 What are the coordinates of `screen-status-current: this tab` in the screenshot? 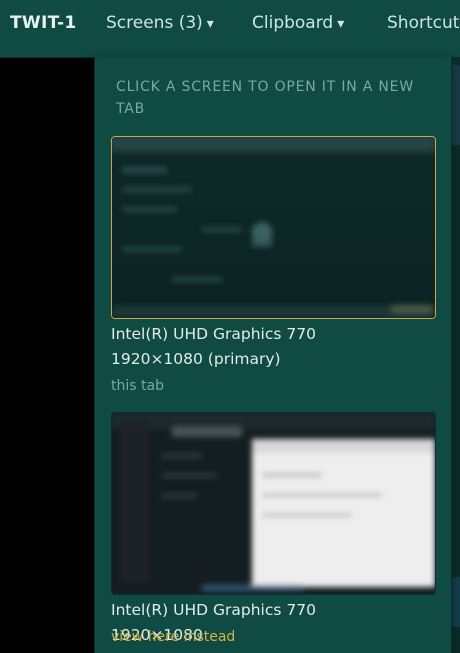 It's located at (137, 386).